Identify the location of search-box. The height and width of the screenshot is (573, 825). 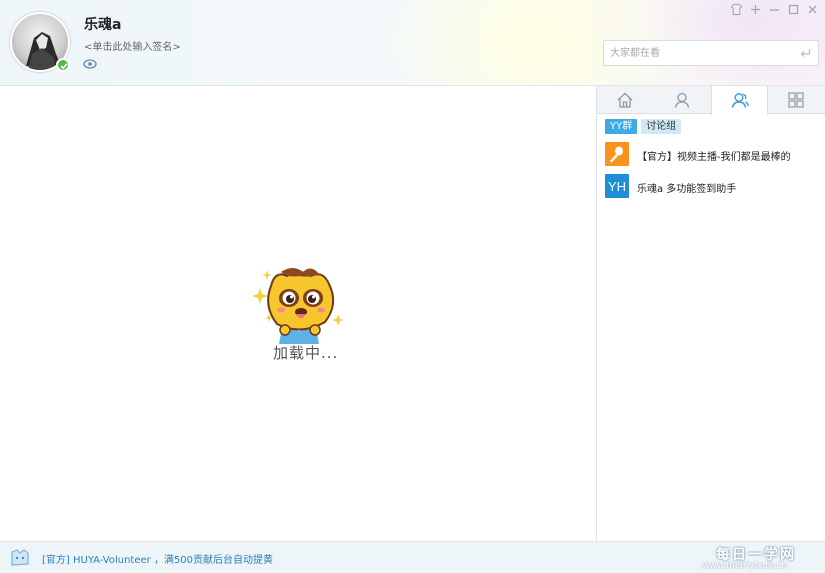
(711, 53).